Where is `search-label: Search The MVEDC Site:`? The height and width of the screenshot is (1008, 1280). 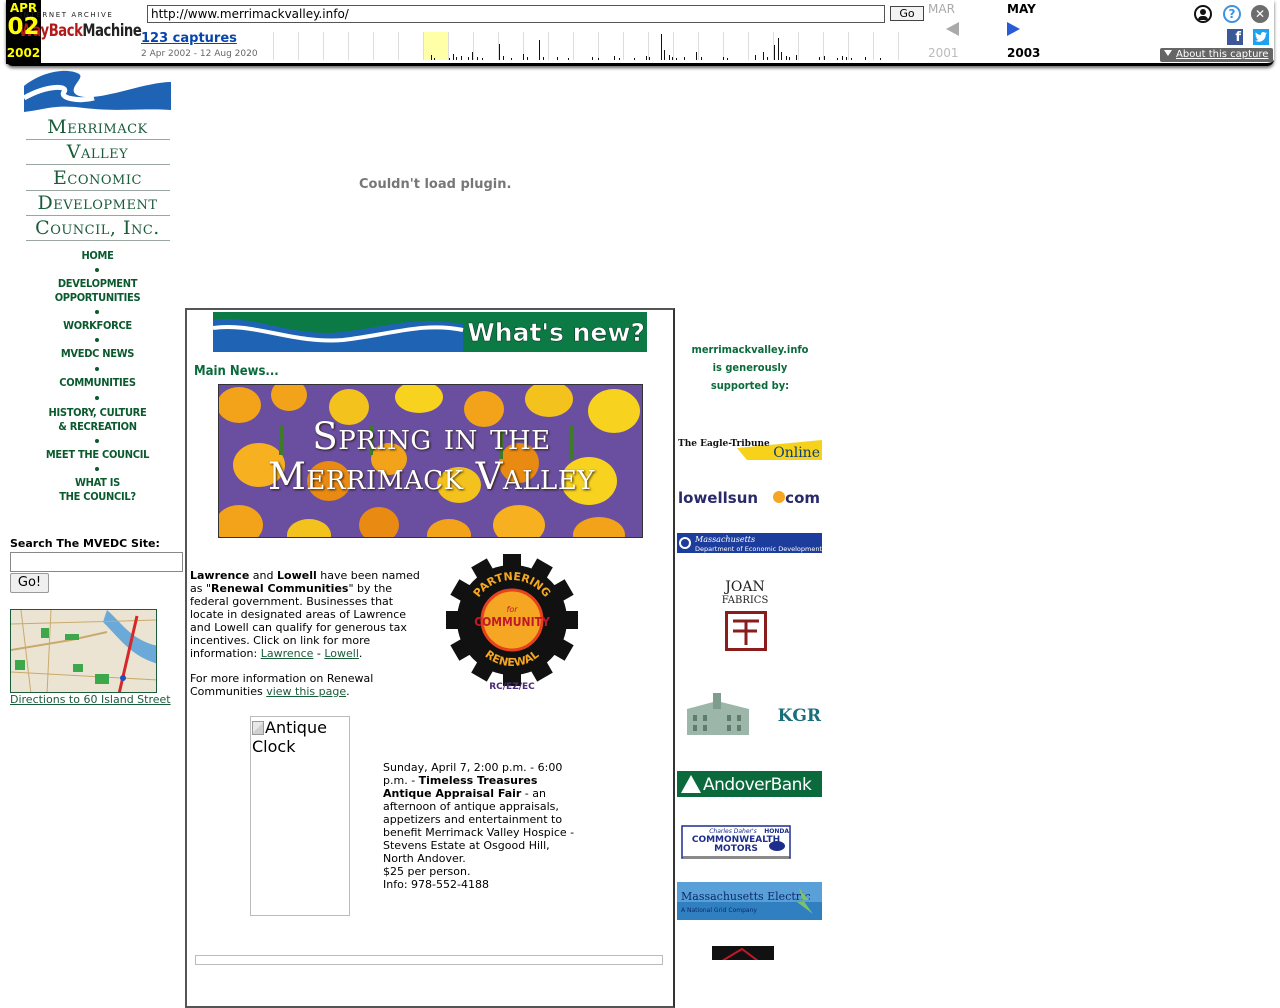
search-label: Search The MVEDC Site: is located at coordinates (85, 543).